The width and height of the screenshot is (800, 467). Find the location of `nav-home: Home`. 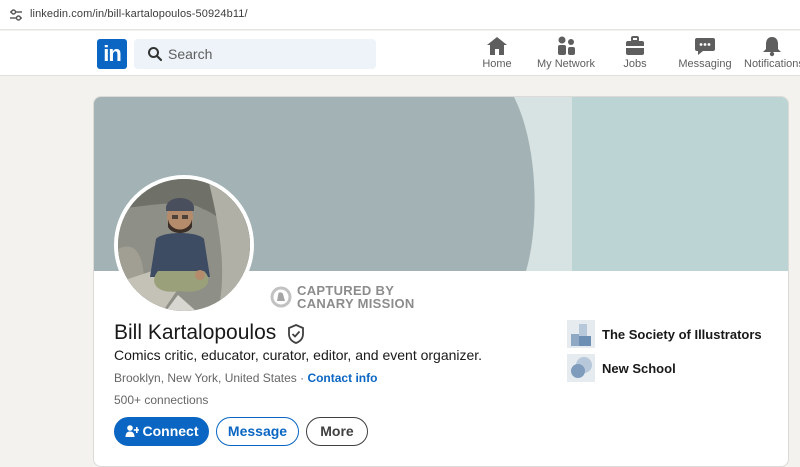

nav-home: Home is located at coordinates (497, 55).